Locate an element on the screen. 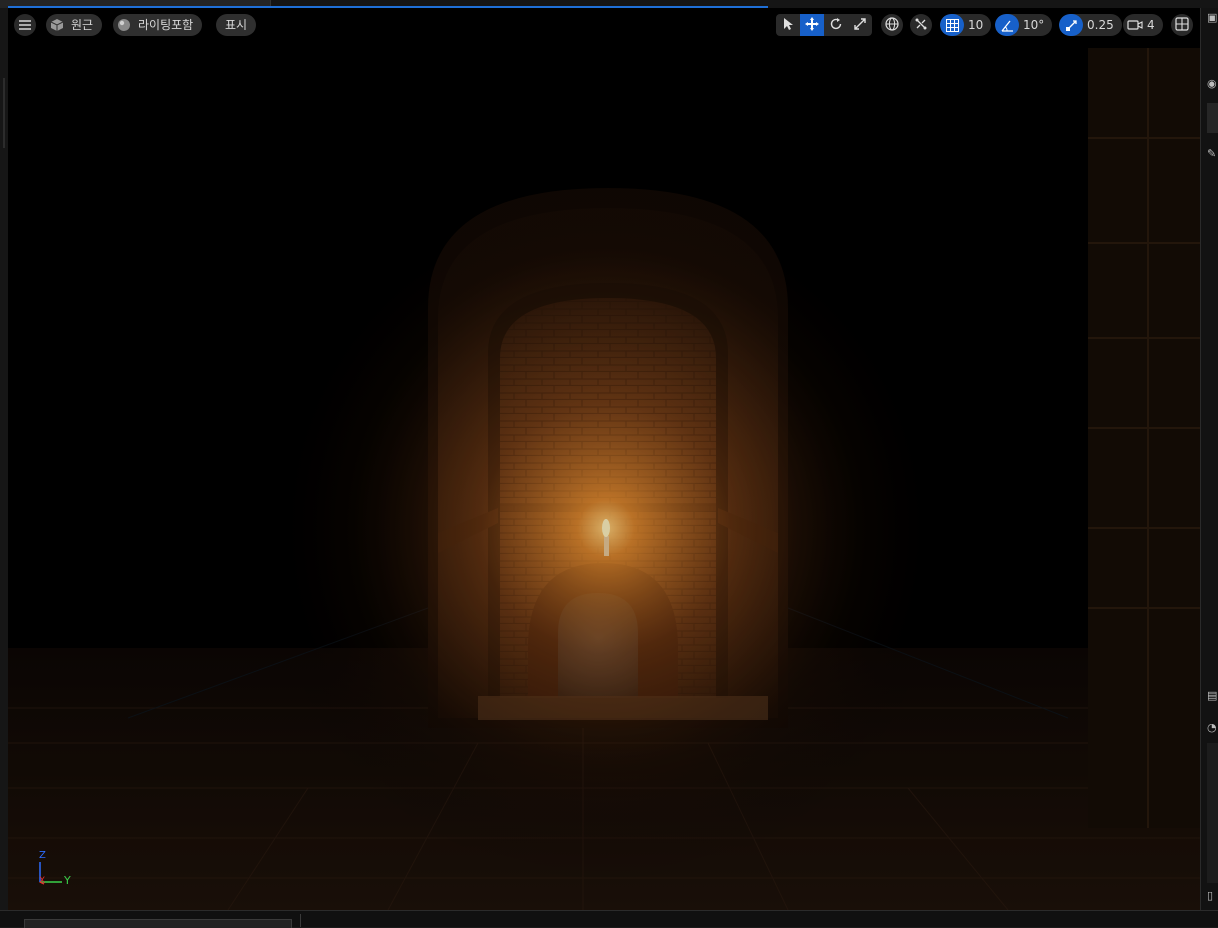 This screenshot has width=1218, height=928. bottom-panel-tab is located at coordinates (158, 923).